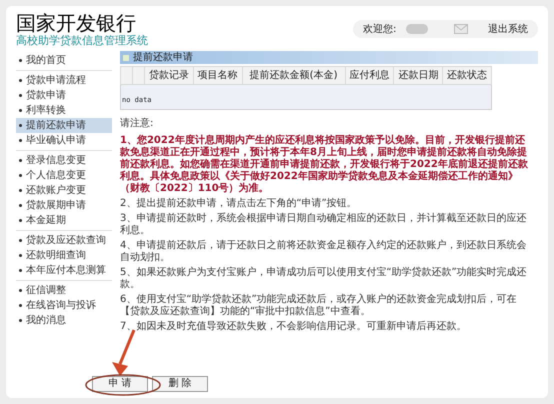 The height and width of the screenshot is (404, 554). I want to click on sidebar-item: 本金延期, so click(64, 220).